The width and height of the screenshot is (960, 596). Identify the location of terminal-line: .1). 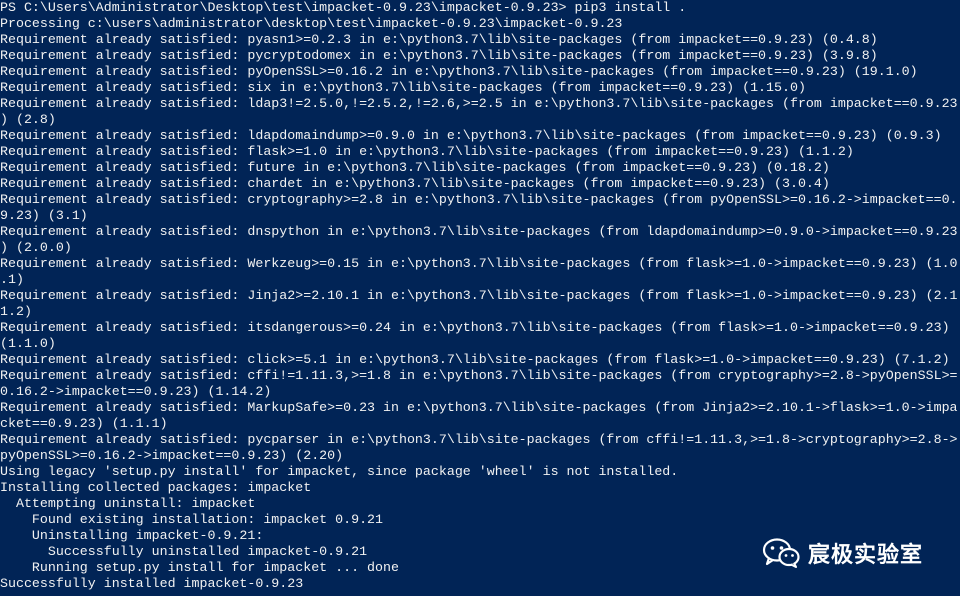
(12, 279).